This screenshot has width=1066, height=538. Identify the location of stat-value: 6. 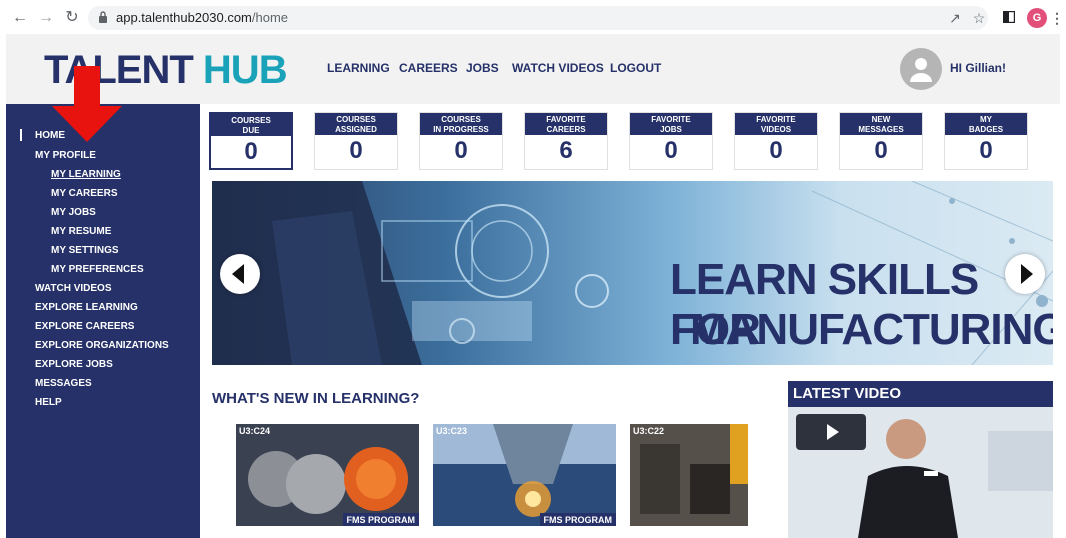
(566, 150).